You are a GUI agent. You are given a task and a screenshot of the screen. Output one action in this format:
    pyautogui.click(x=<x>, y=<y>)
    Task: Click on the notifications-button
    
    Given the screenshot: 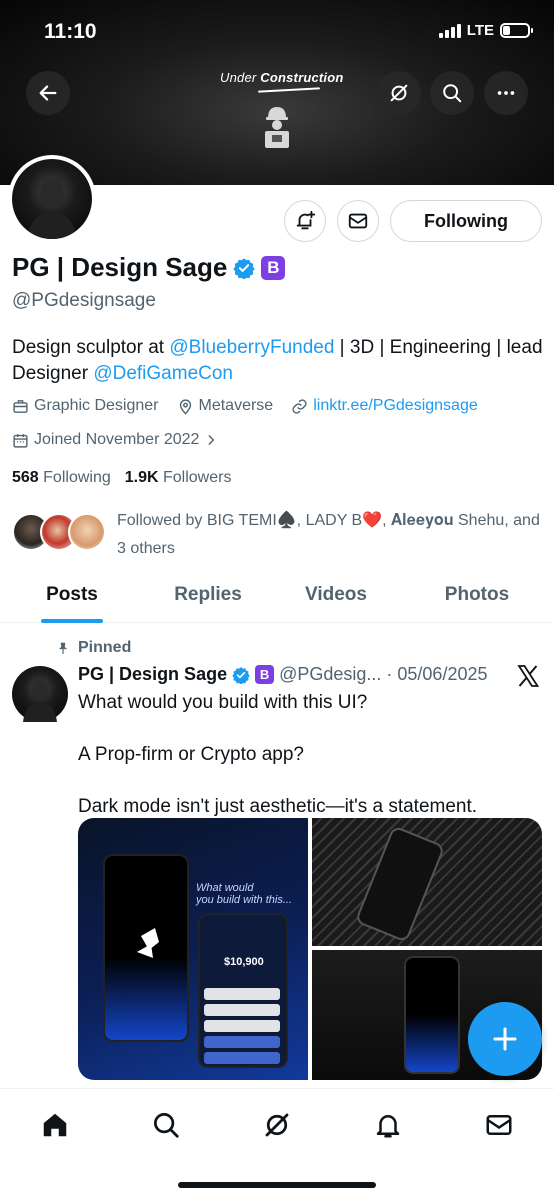 What is the action you would take?
    pyautogui.click(x=305, y=221)
    